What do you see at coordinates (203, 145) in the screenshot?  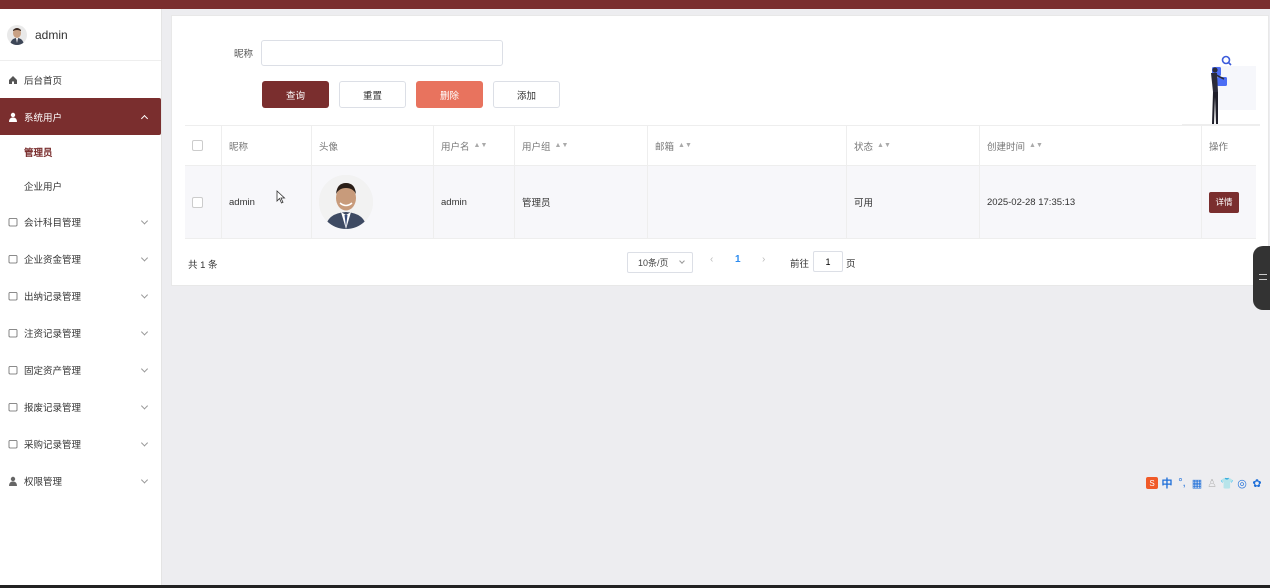 I see `select-all-cell` at bounding box center [203, 145].